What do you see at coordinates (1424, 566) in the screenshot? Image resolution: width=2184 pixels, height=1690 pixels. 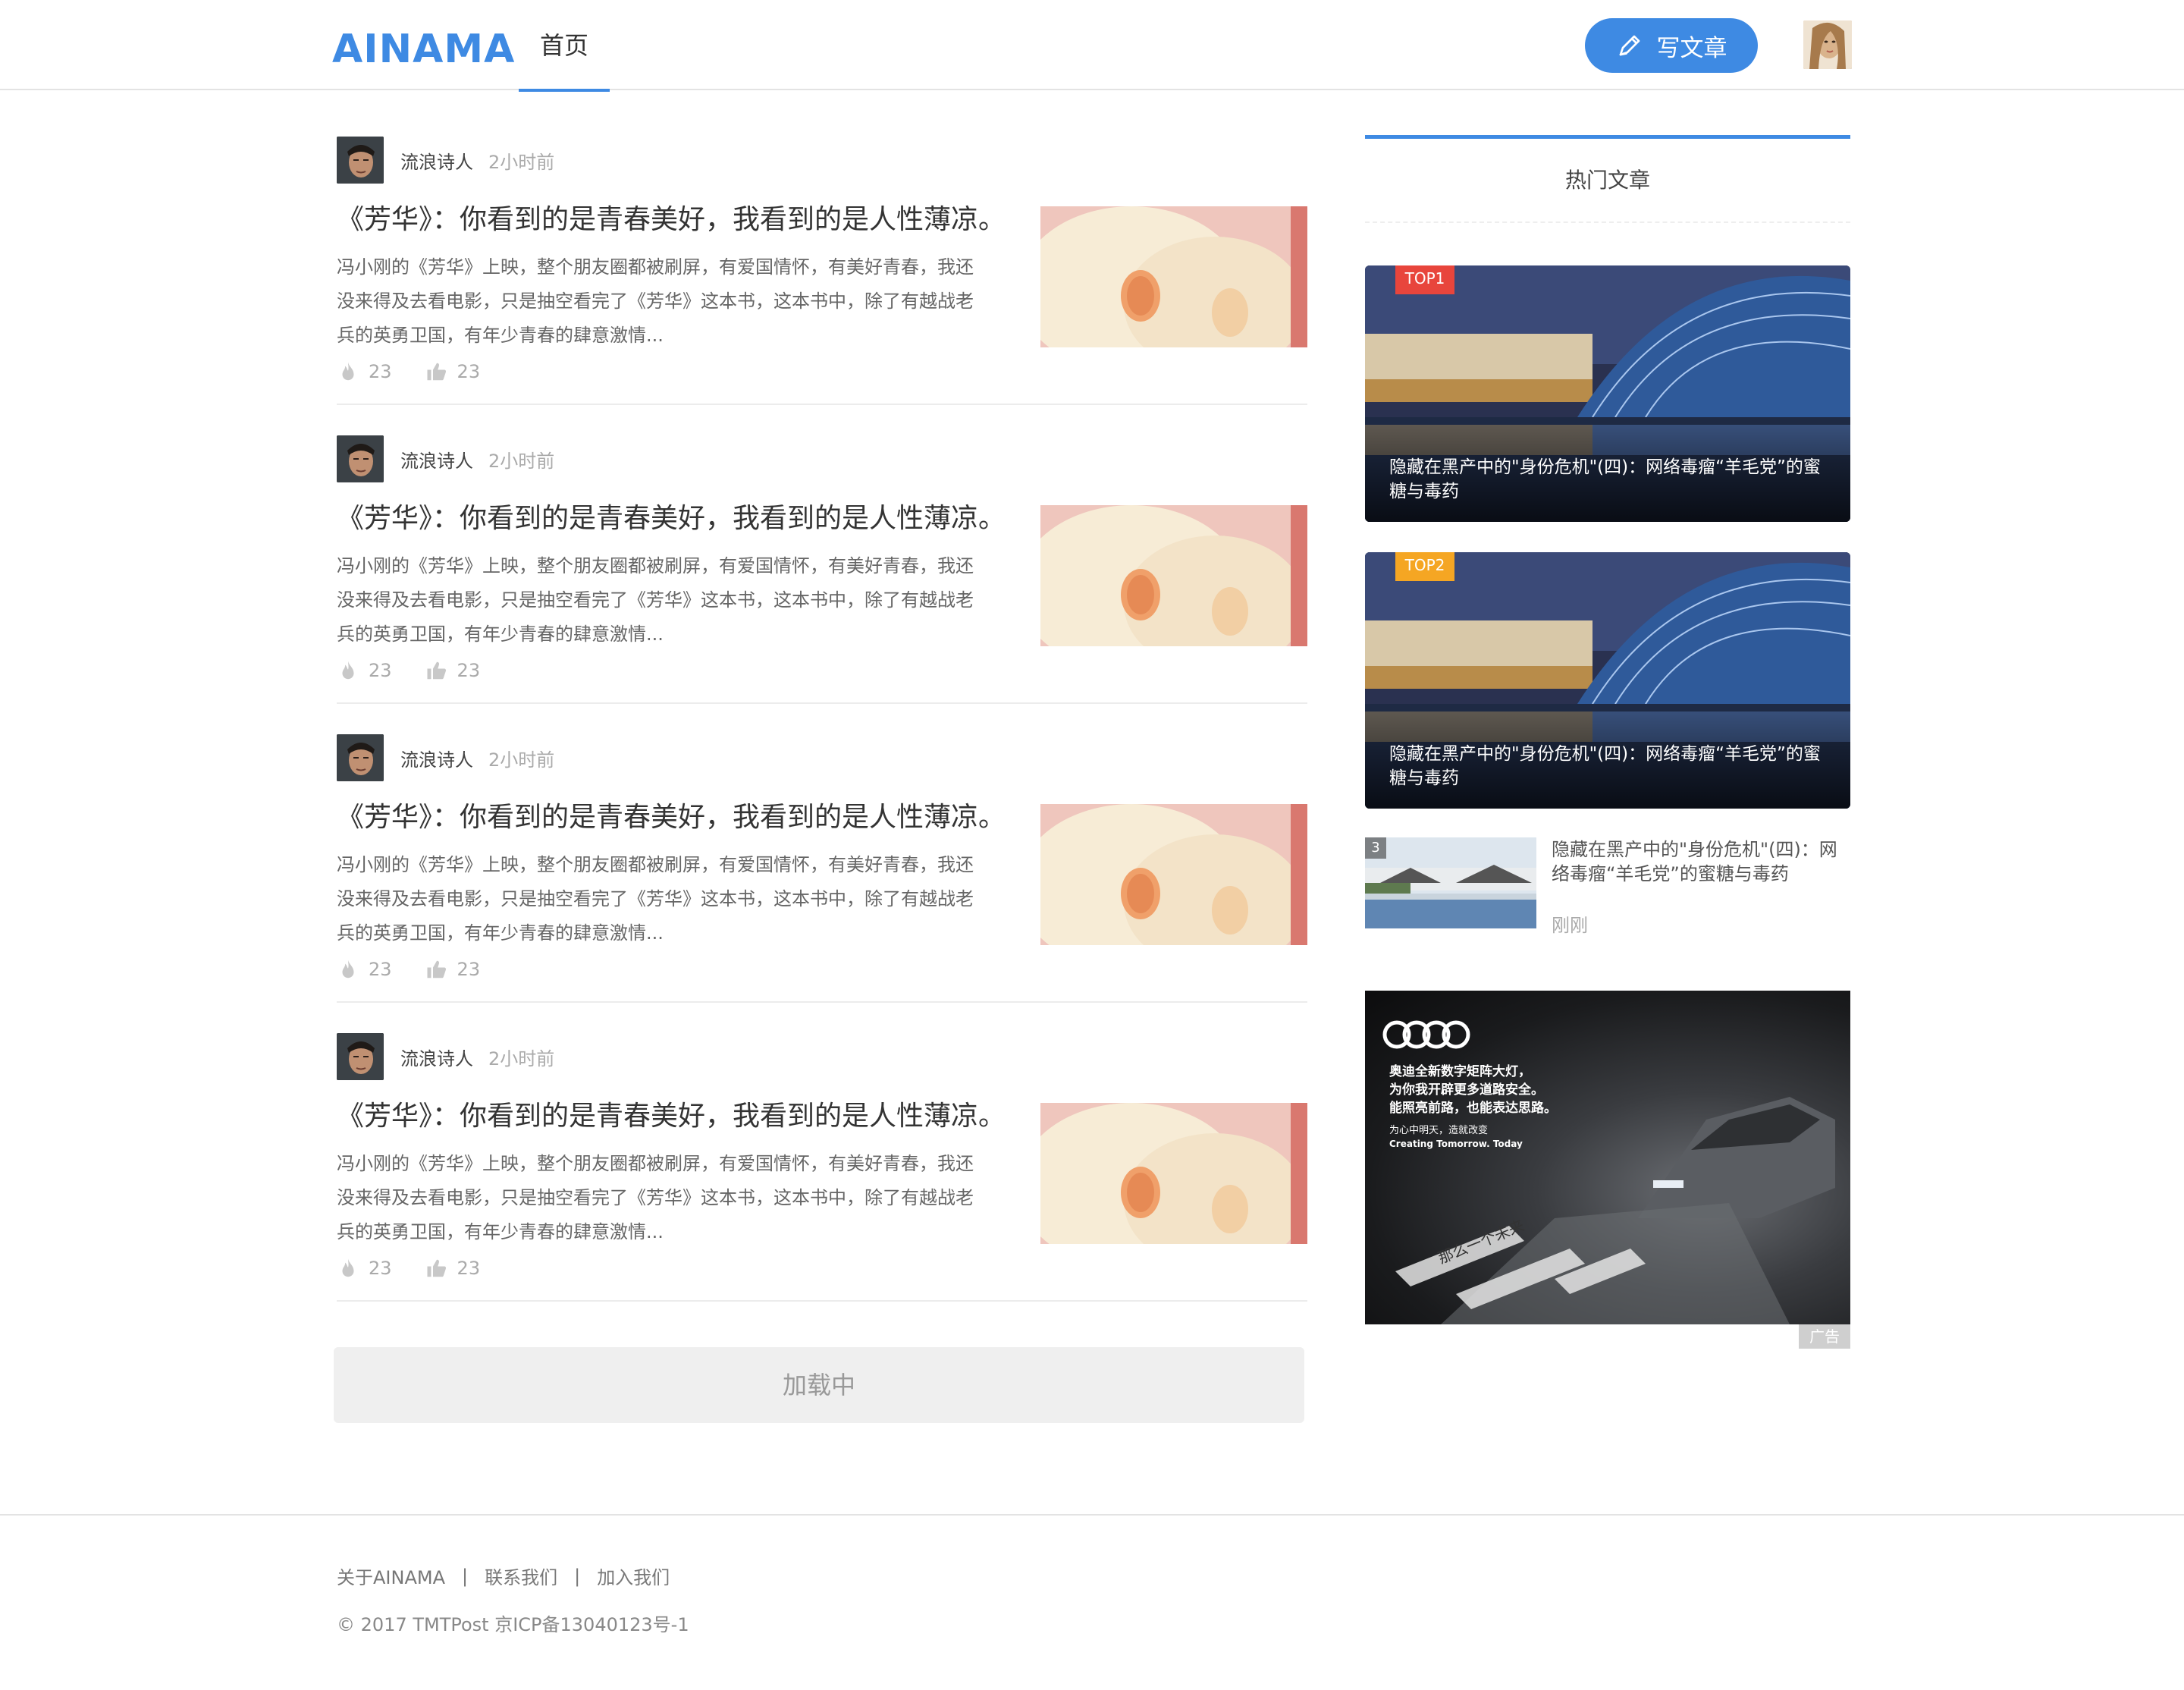 I see `top-rank-badge: TOP2` at bounding box center [1424, 566].